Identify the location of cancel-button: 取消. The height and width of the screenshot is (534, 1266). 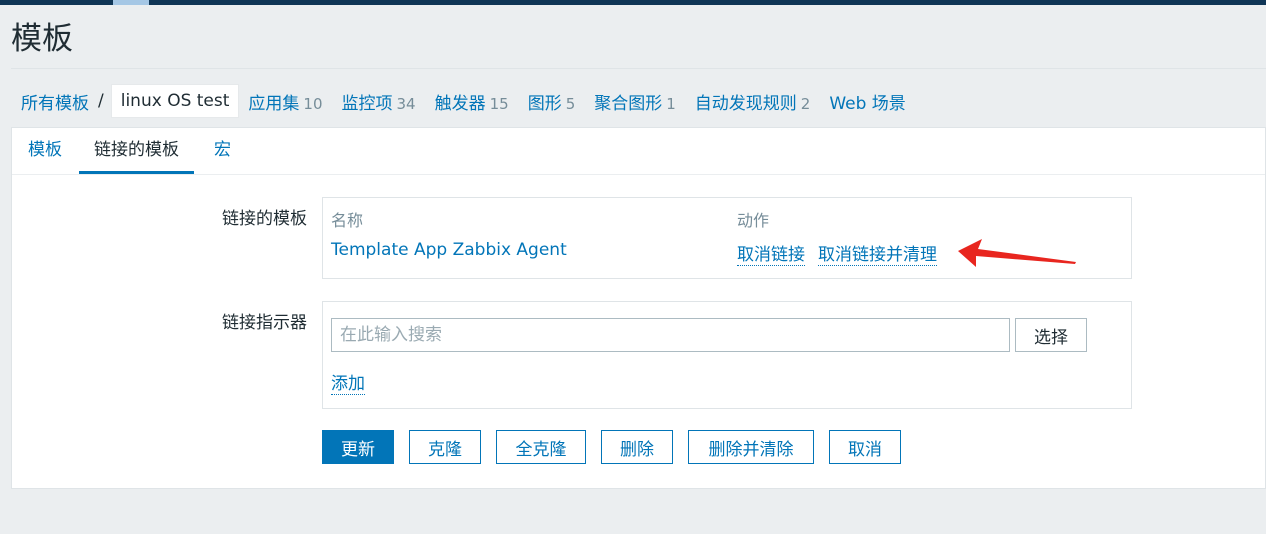
(865, 447).